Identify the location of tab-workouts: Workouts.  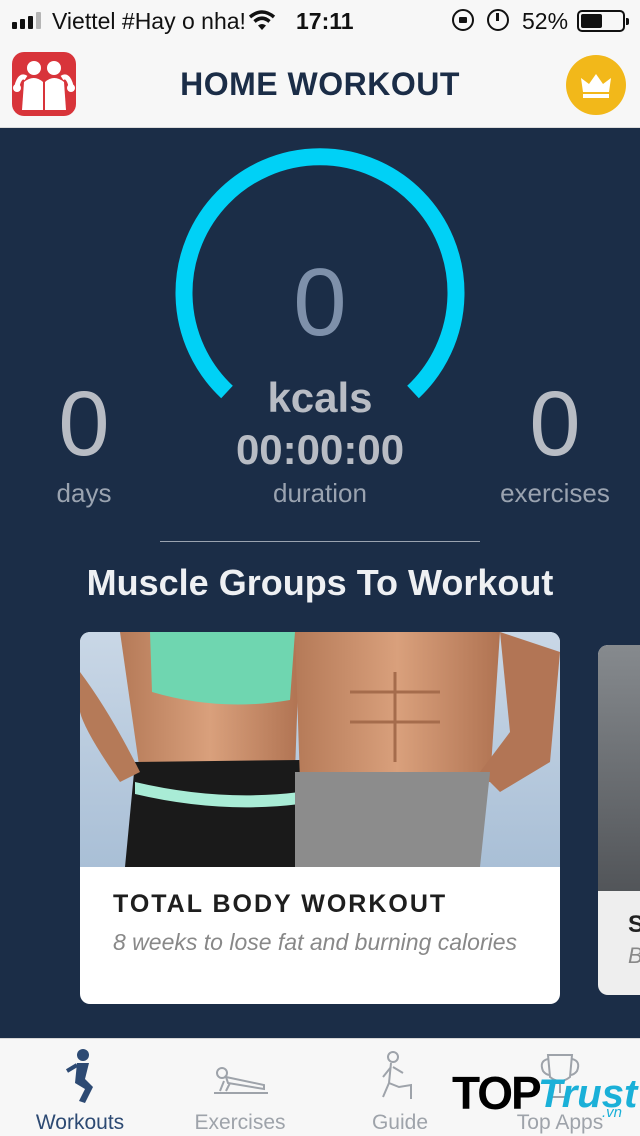
(80, 1087).